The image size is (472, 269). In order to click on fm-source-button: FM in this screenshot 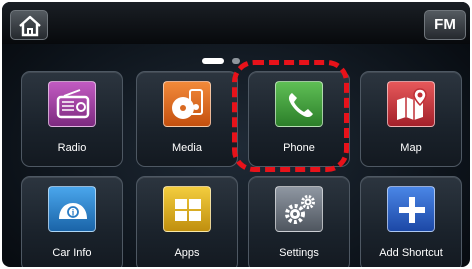, I will do `click(445, 25)`.